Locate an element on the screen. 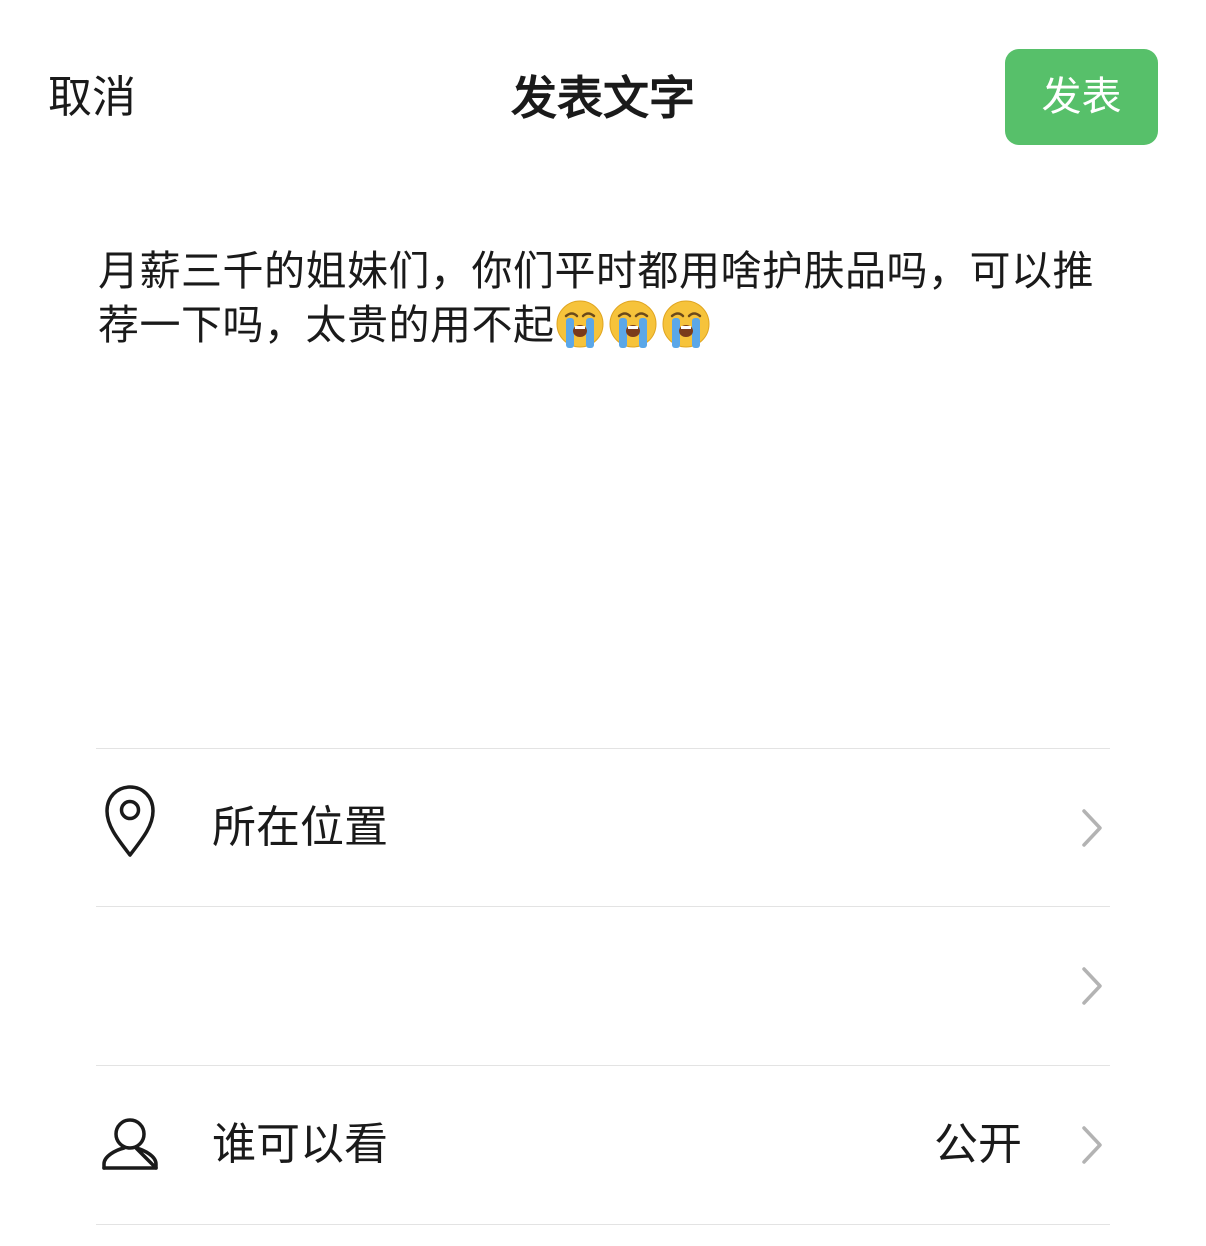  publish-button: 发表 is located at coordinates (1081, 97).